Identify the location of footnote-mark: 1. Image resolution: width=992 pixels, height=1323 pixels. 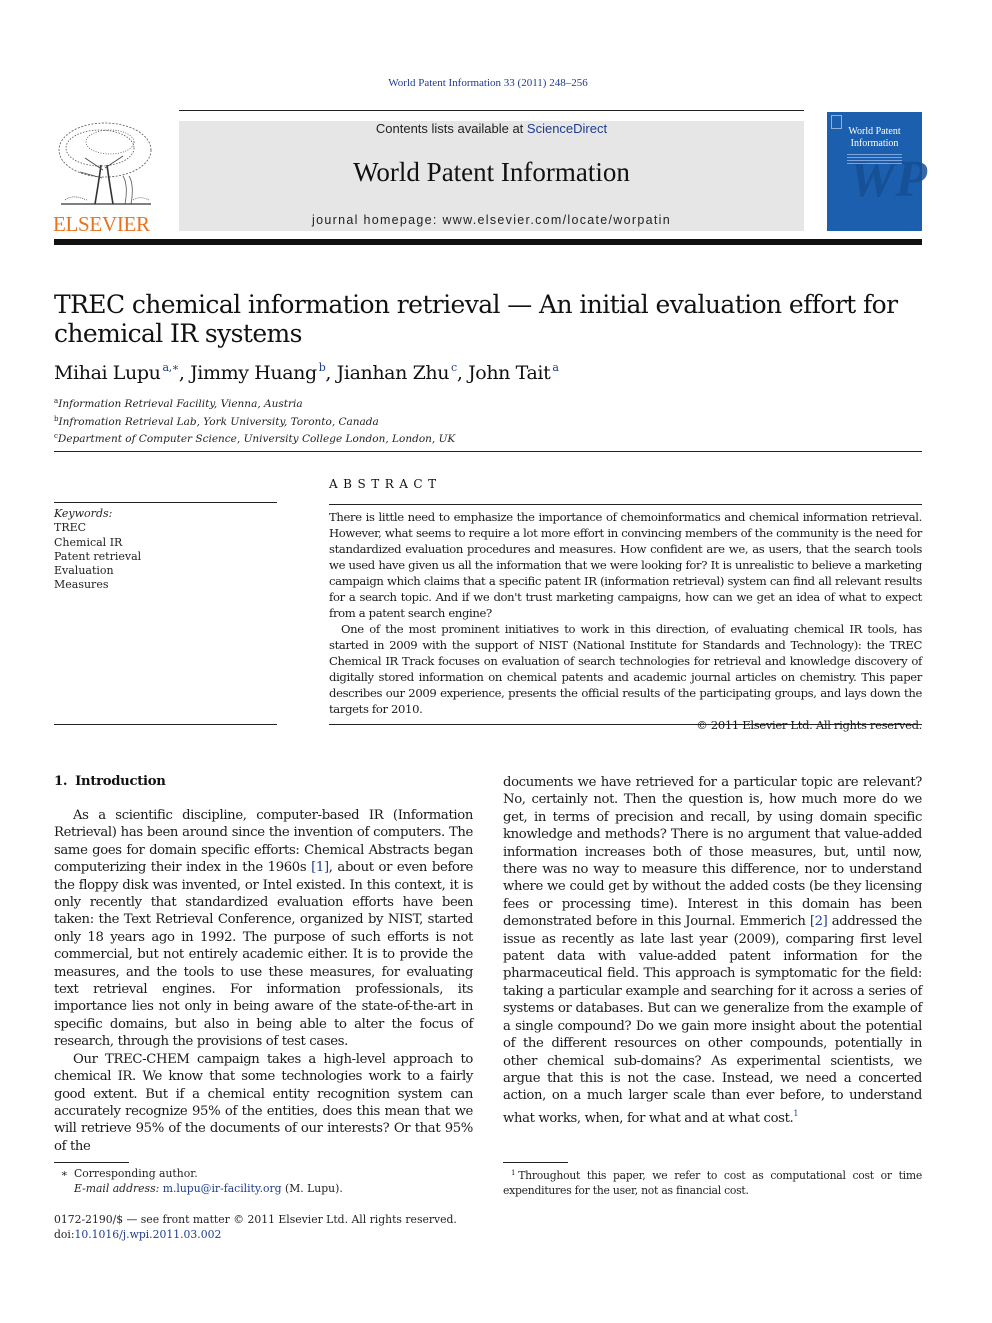
(513, 1173).